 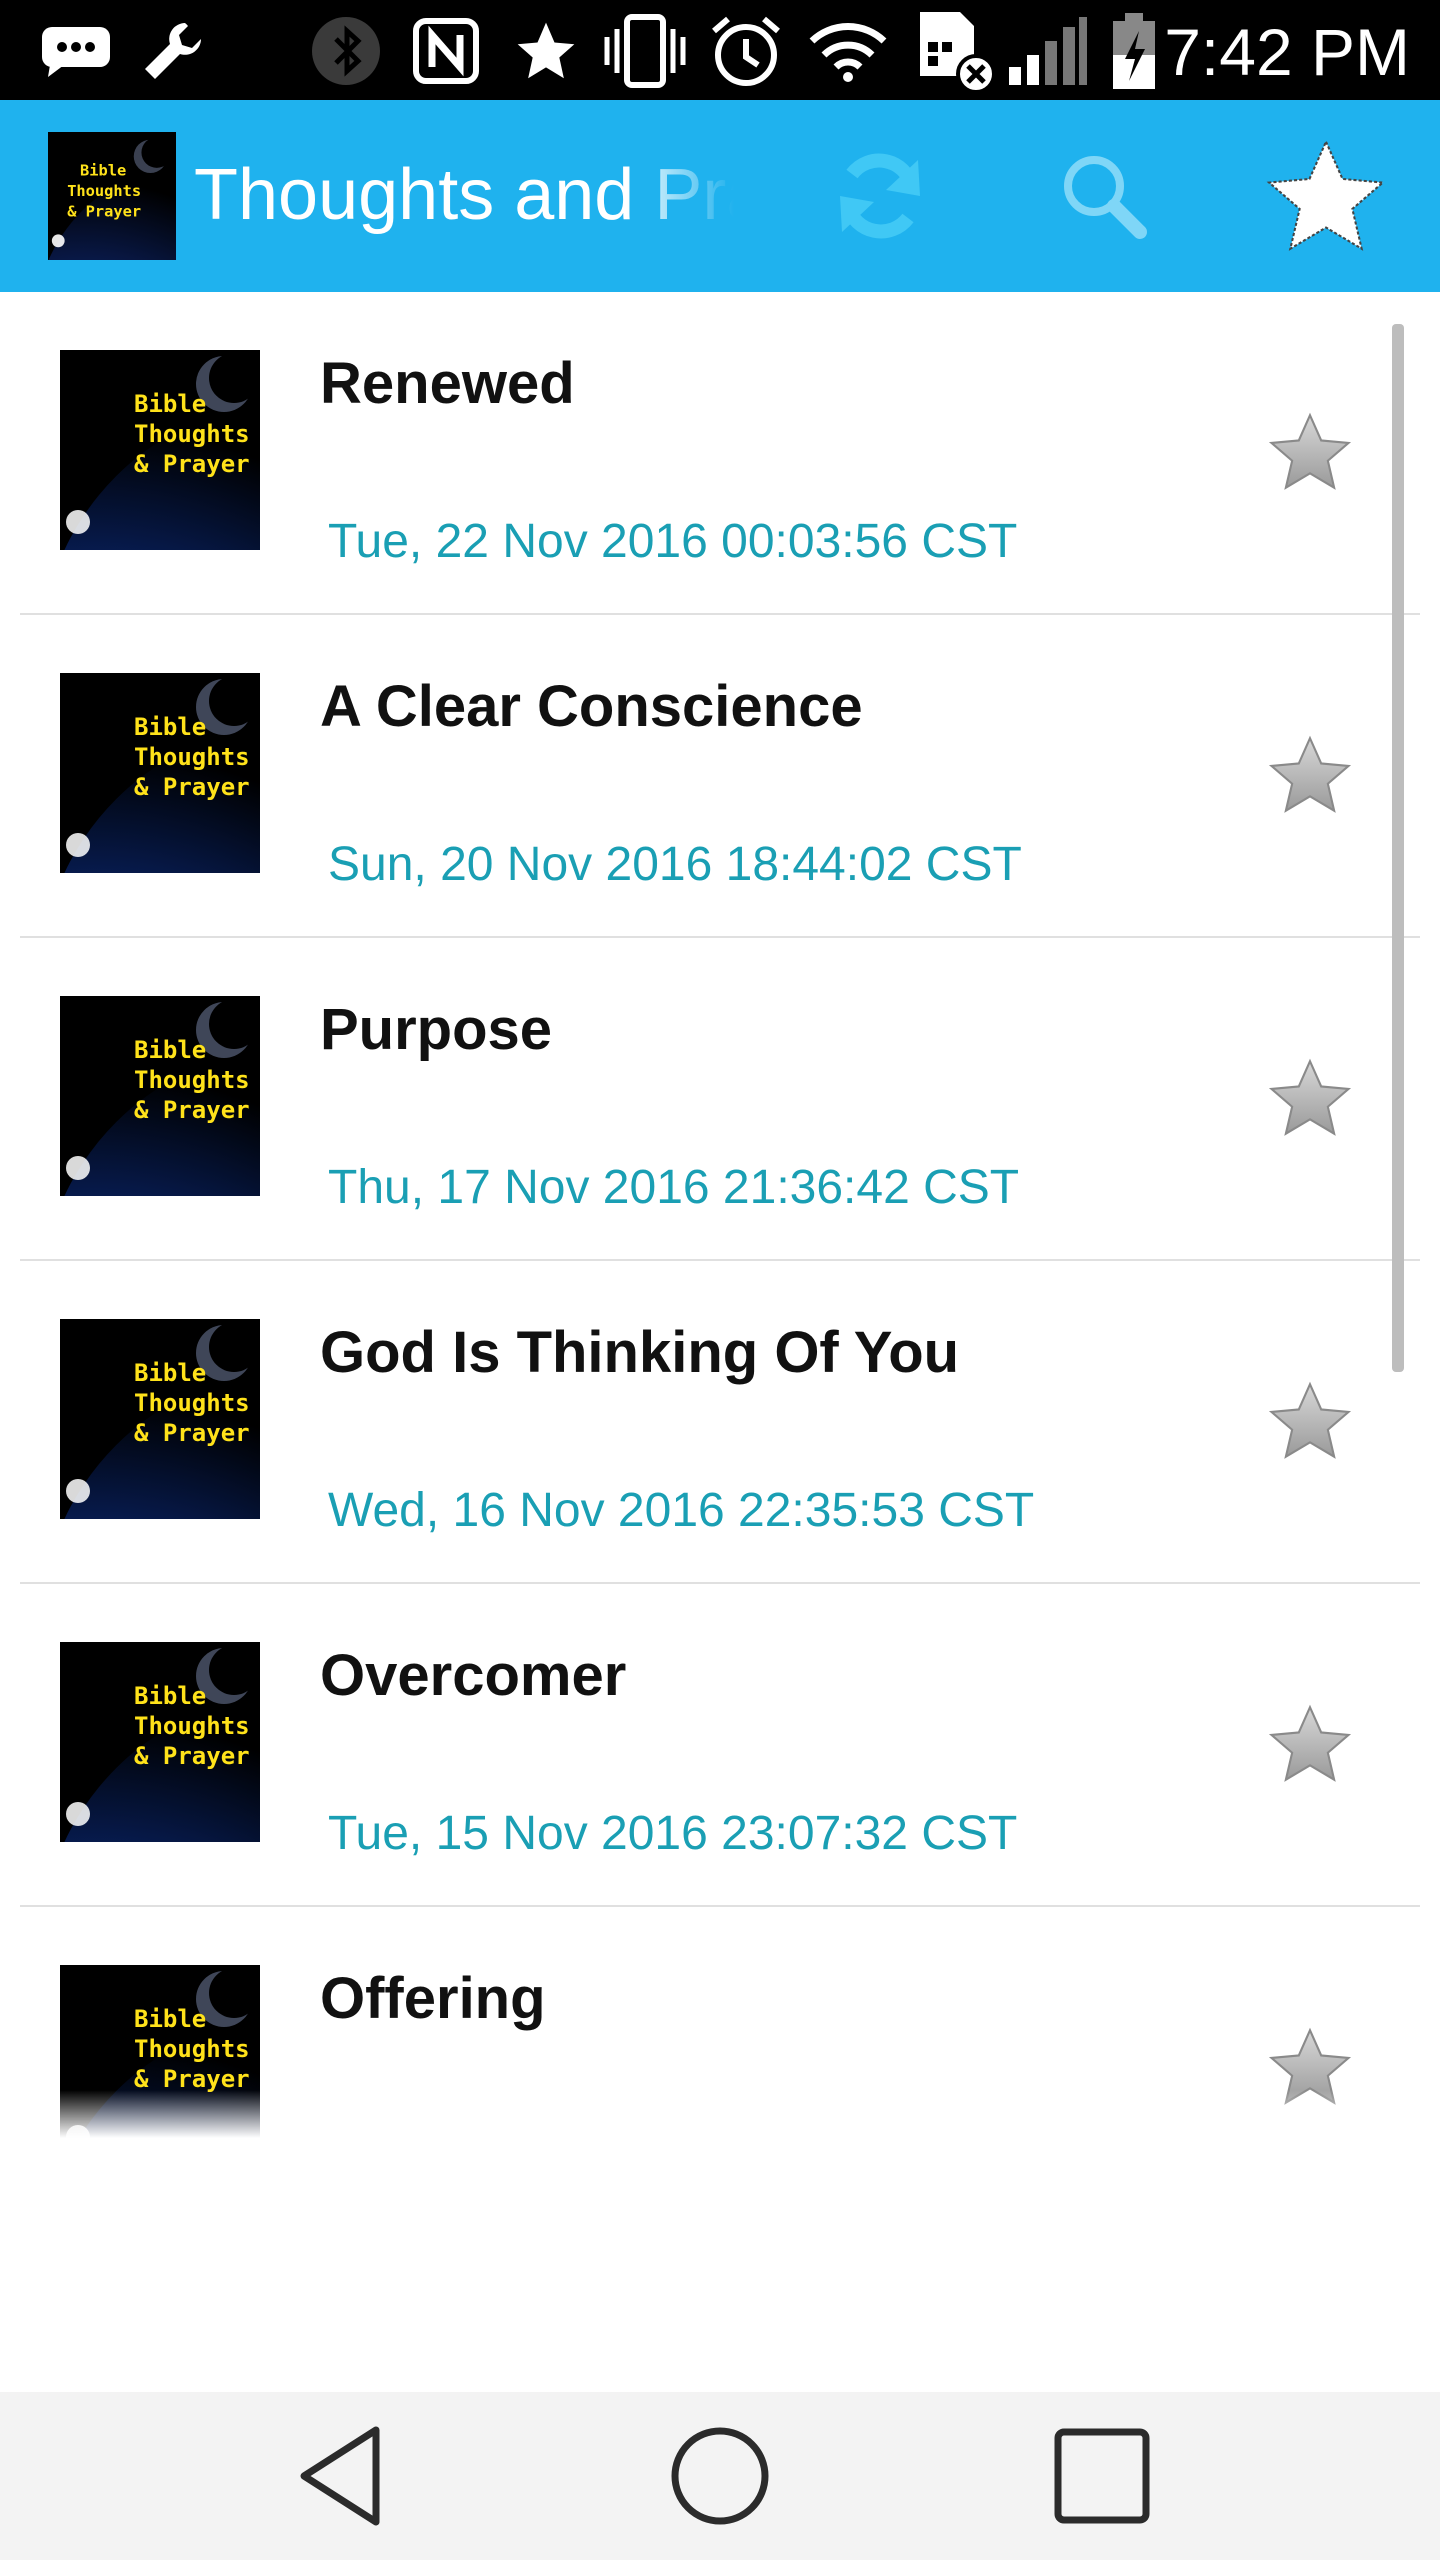 I want to click on app-logo: Bible Thoughts & Prayer, so click(x=112, y=196).